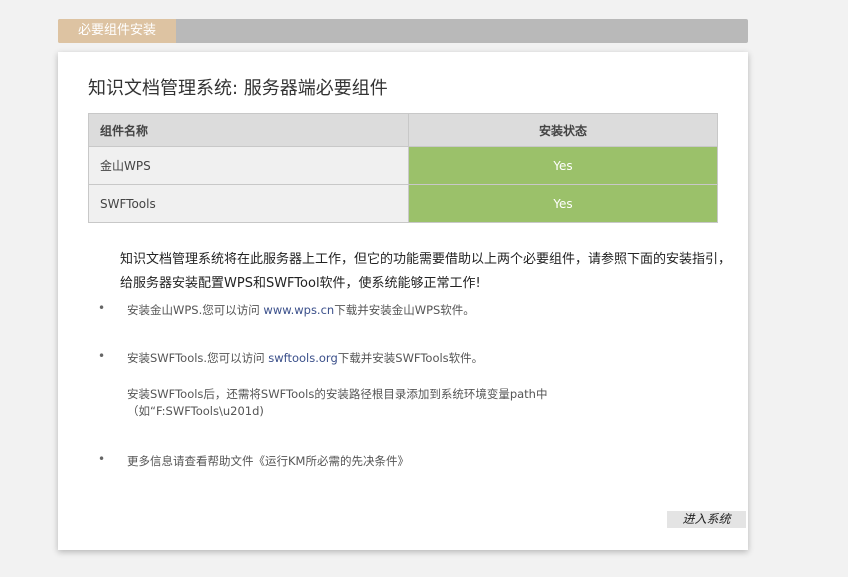  I want to click on table-row: 金山WPS Yes, so click(403, 165).